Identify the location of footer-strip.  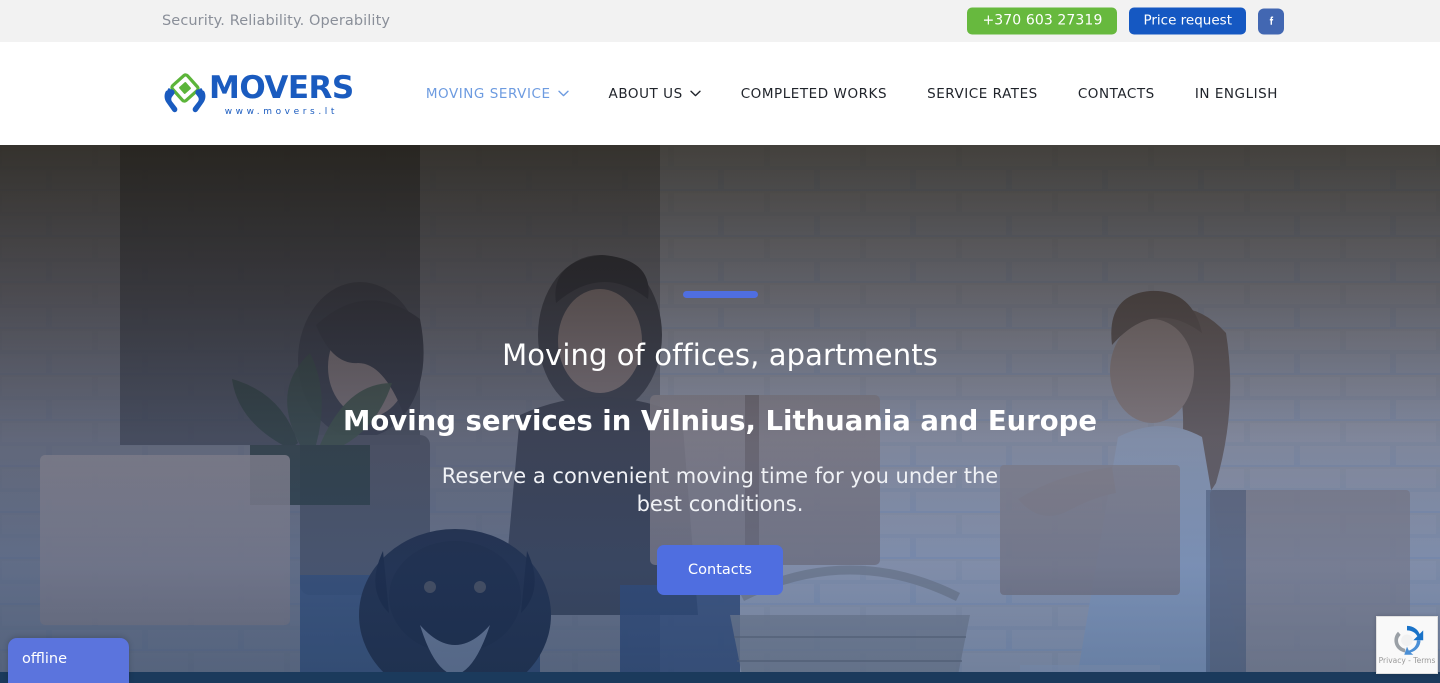
(720, 677).